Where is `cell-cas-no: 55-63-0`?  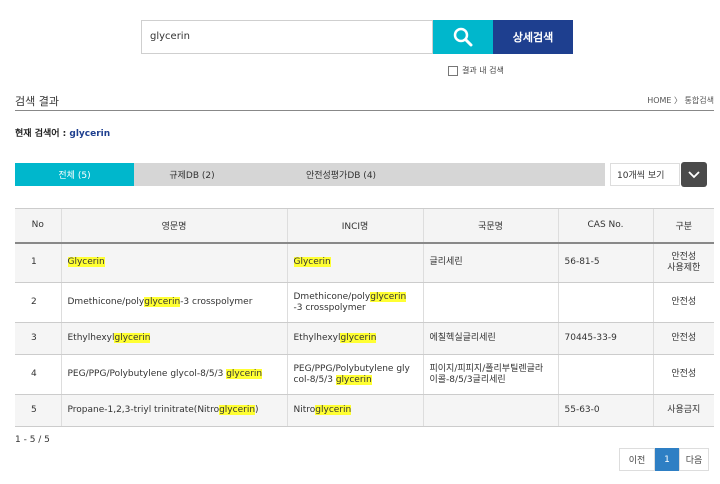
cell-cas-no: 55-63-0 is located at coordinates (605, 410).